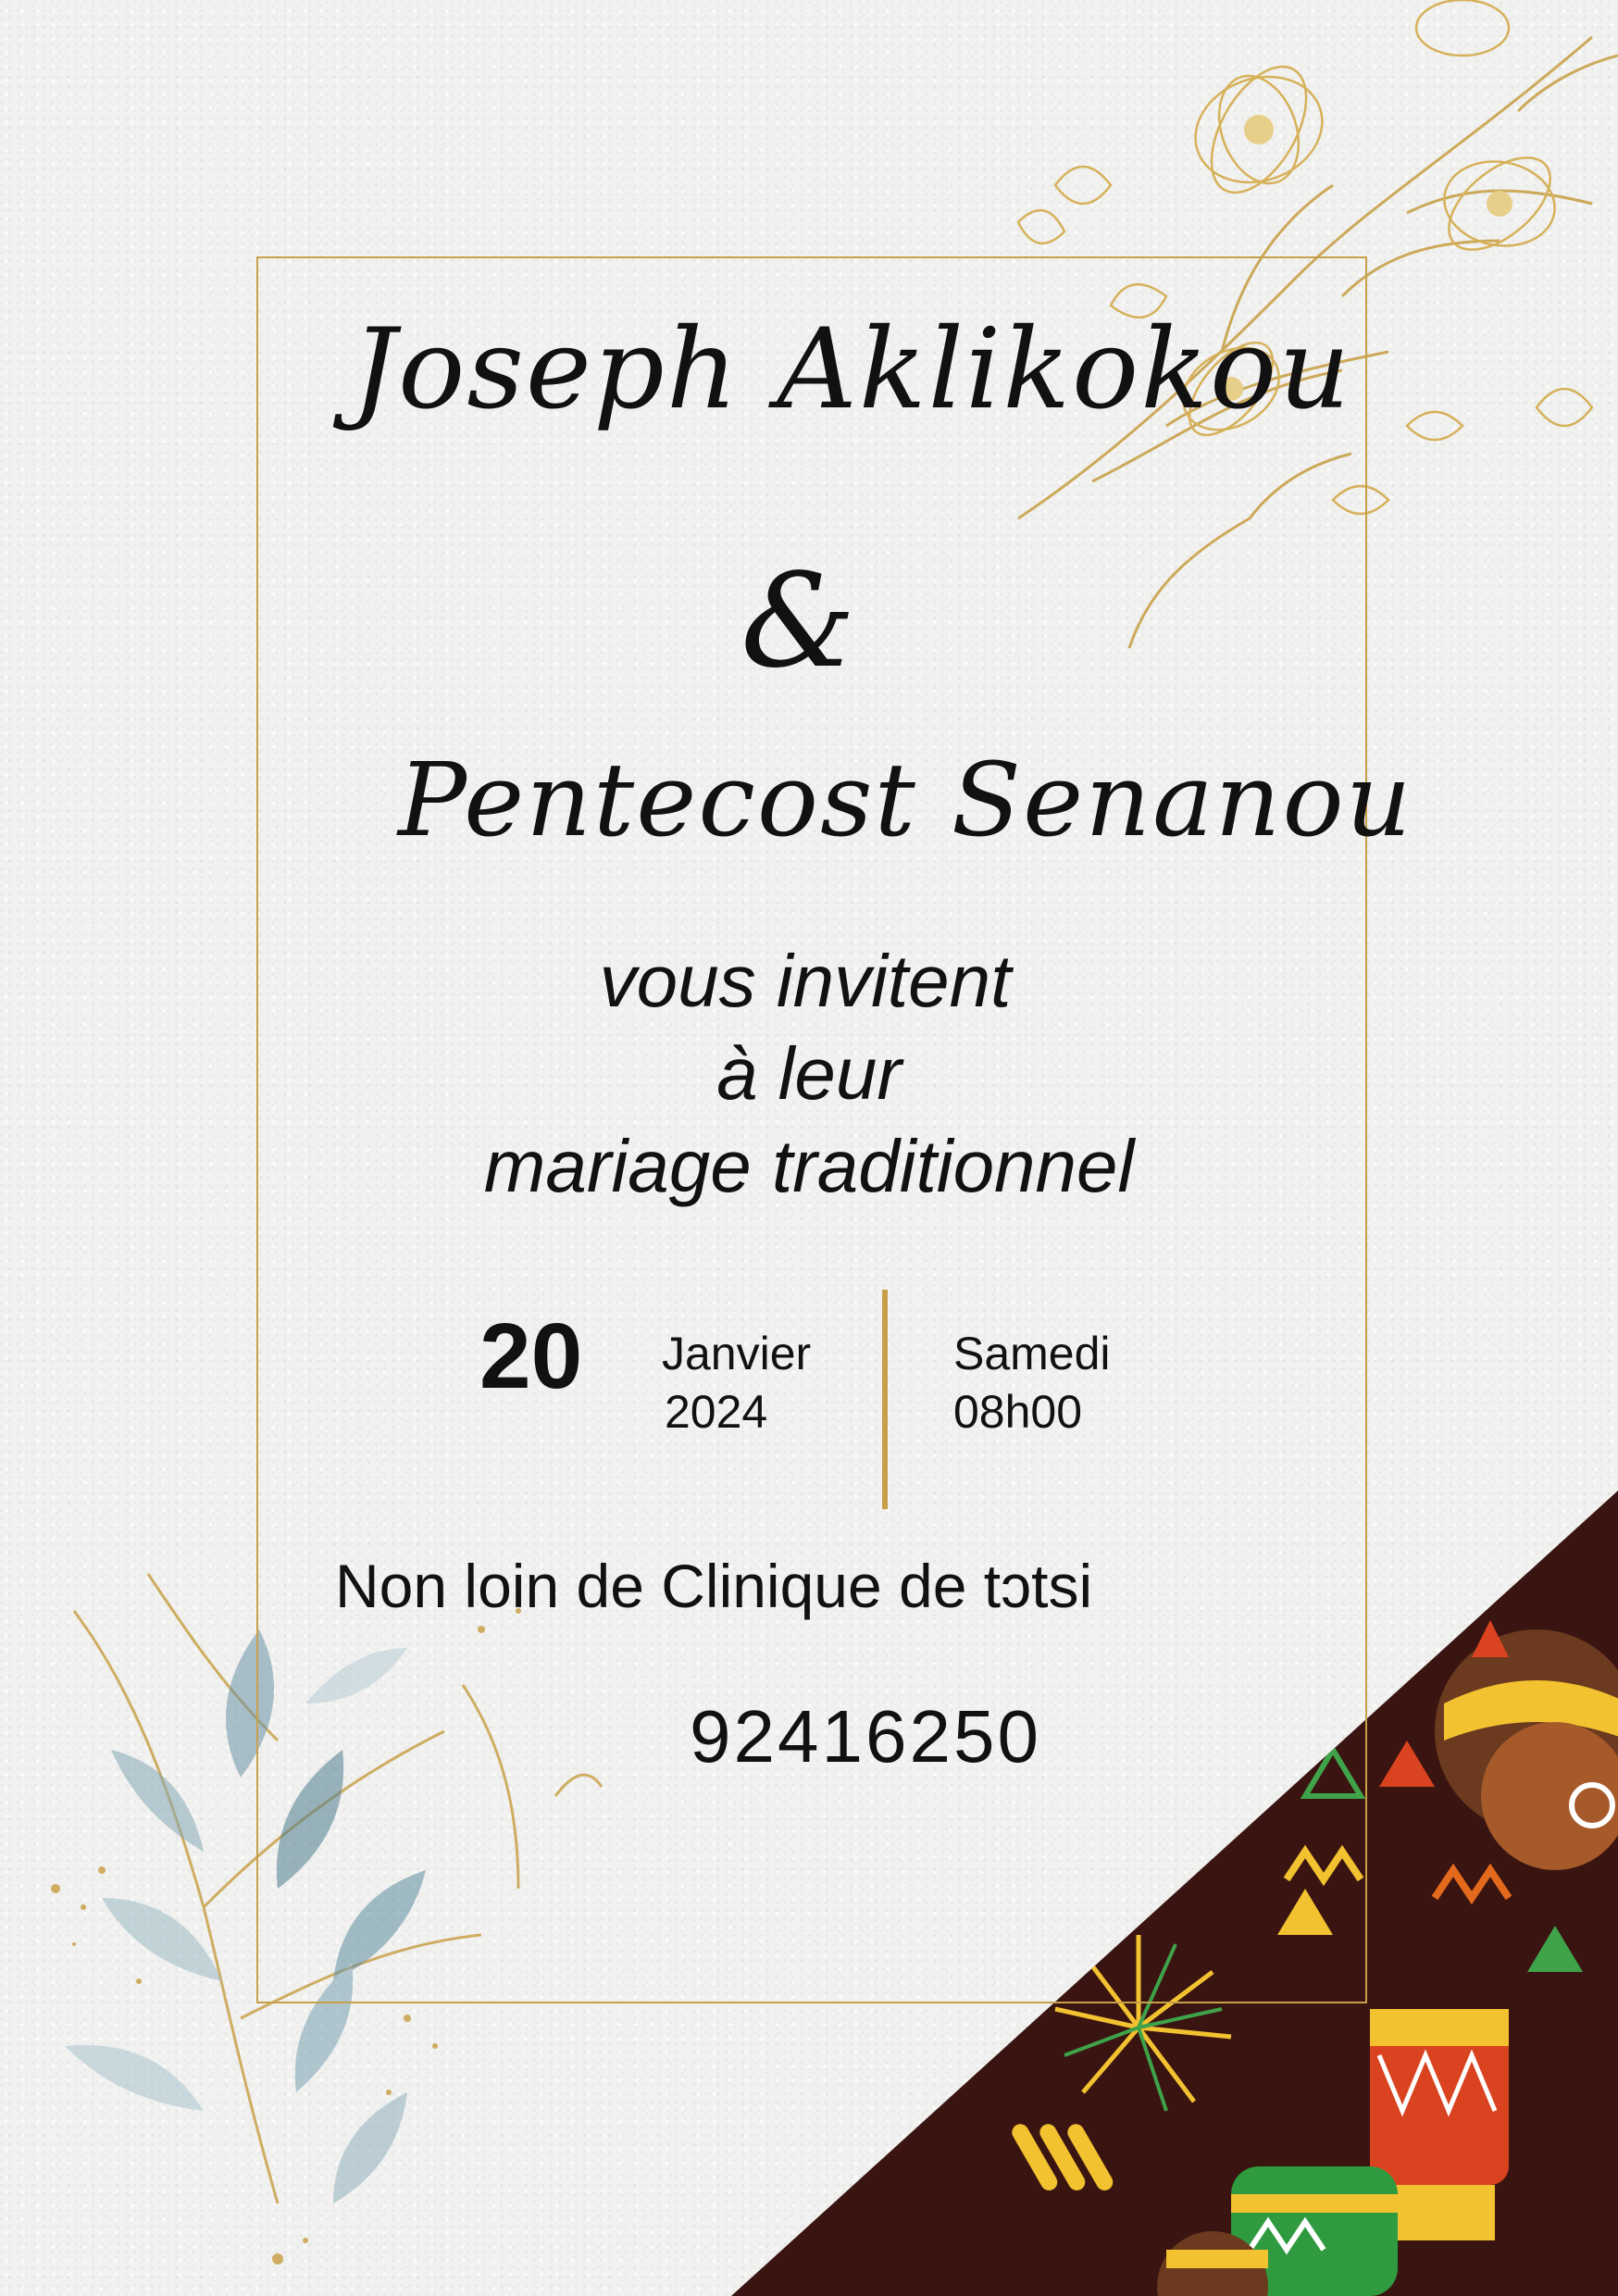 This screenshot has width=1618, height=2296. I want to click on bride-name: Pentecost Senanou, so click(905, 800).